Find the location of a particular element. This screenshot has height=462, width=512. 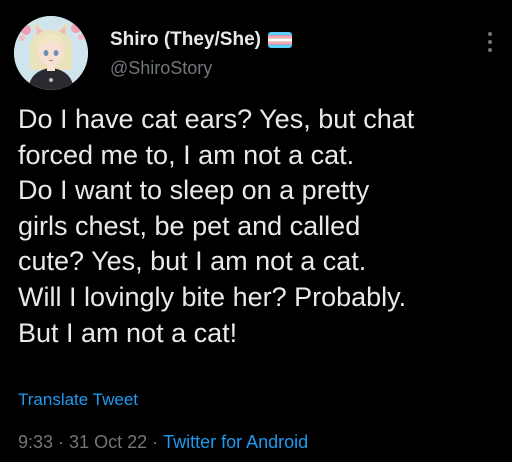

name-row: Shiro (They/She) is located at coordinates (296, 40).